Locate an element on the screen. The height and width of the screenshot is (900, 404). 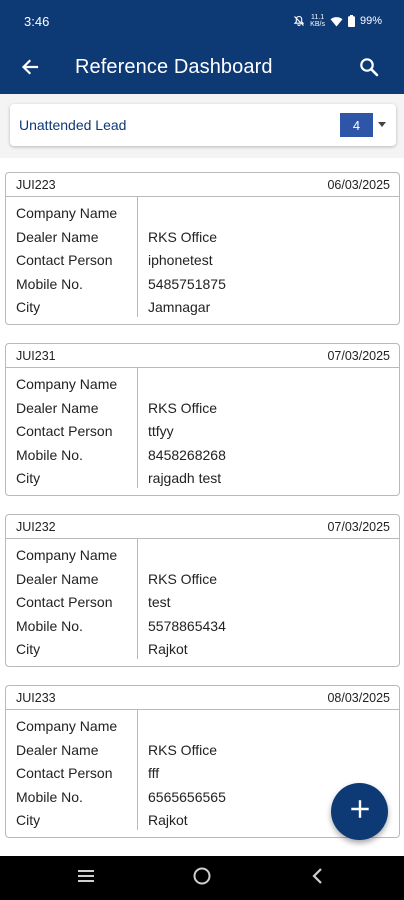
status-time: 3:46 is located at coordinates (37, 21).